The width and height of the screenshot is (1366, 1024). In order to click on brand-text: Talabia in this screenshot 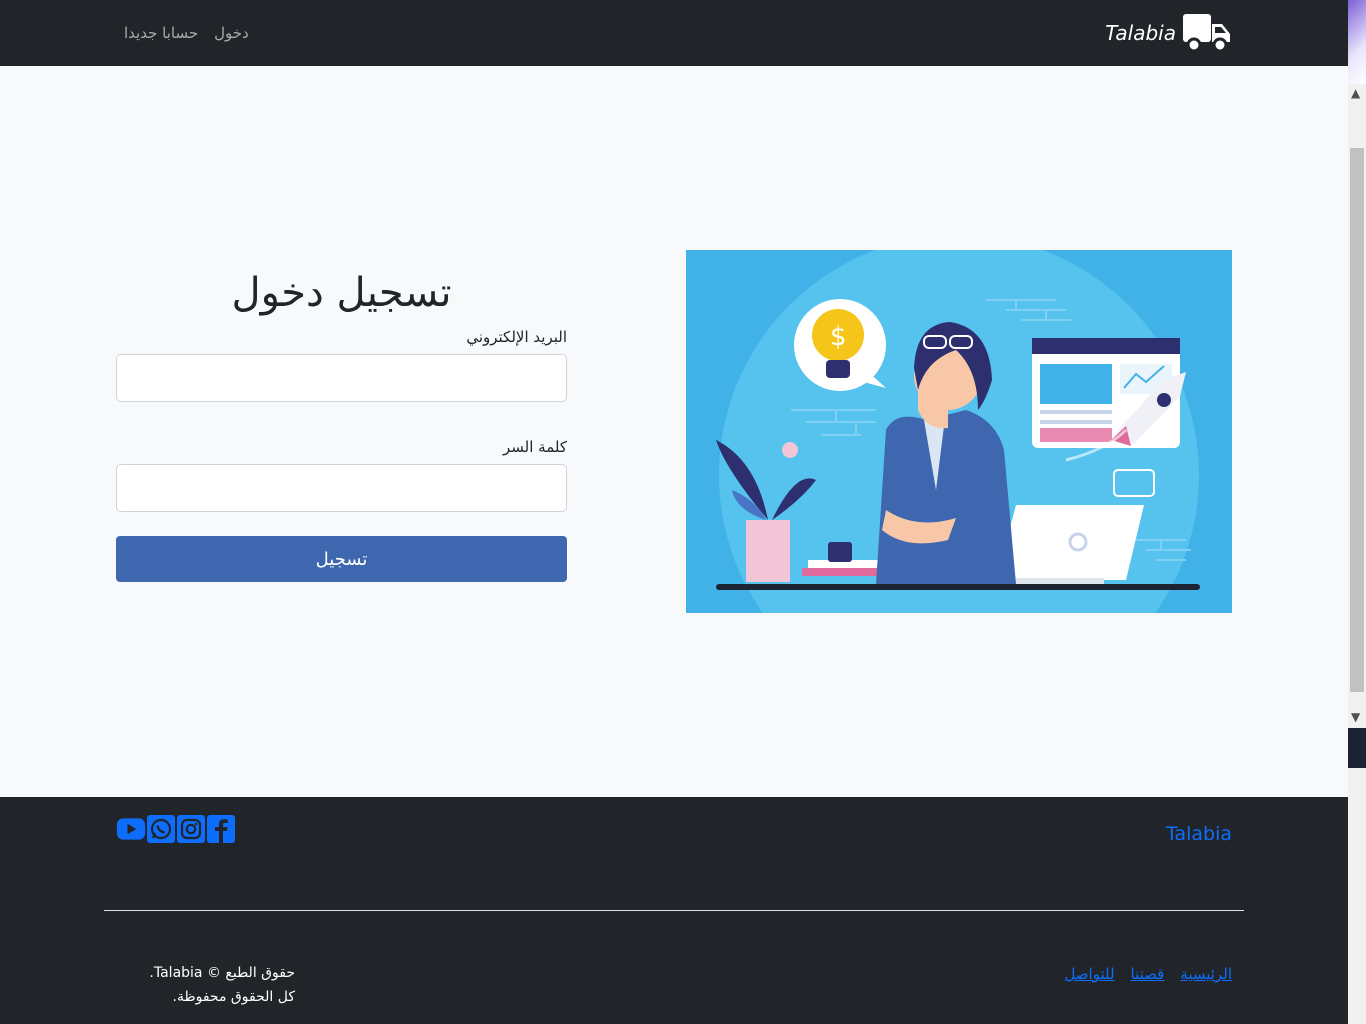, I will do `click(1140, 33)`.